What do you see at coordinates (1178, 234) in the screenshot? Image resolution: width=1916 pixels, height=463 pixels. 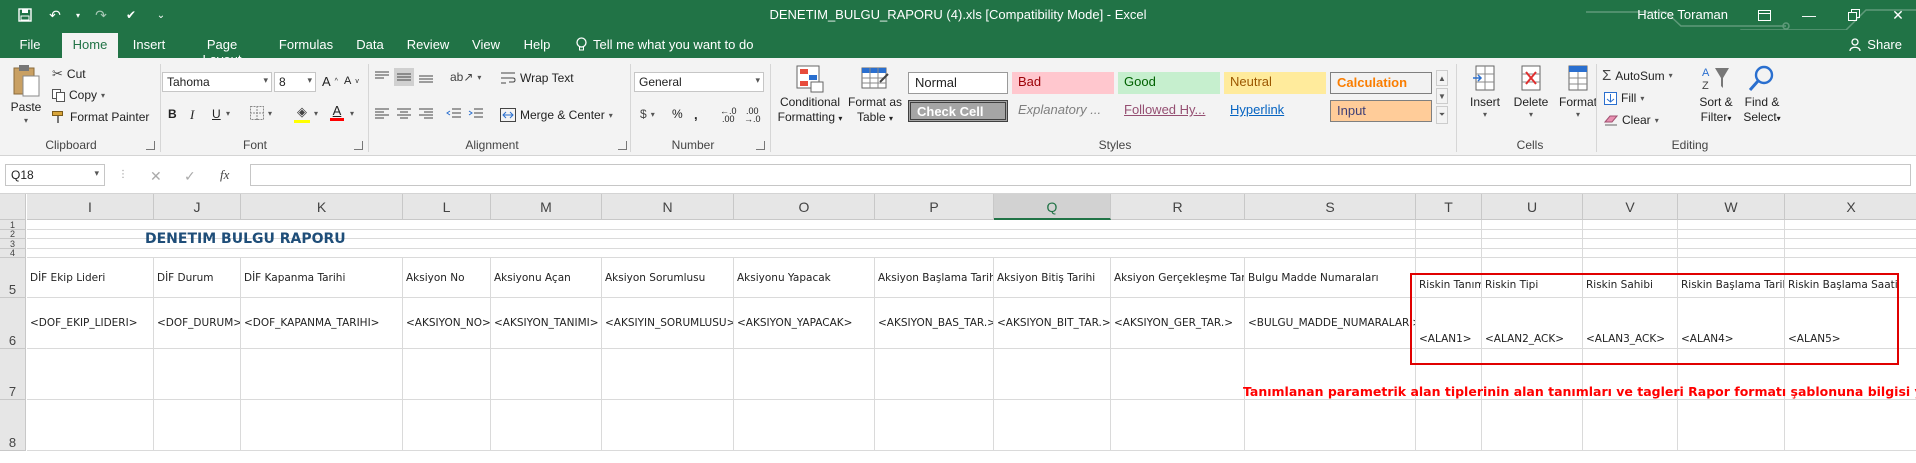 I see `cell-r2` at bounding box center [1178, 234].